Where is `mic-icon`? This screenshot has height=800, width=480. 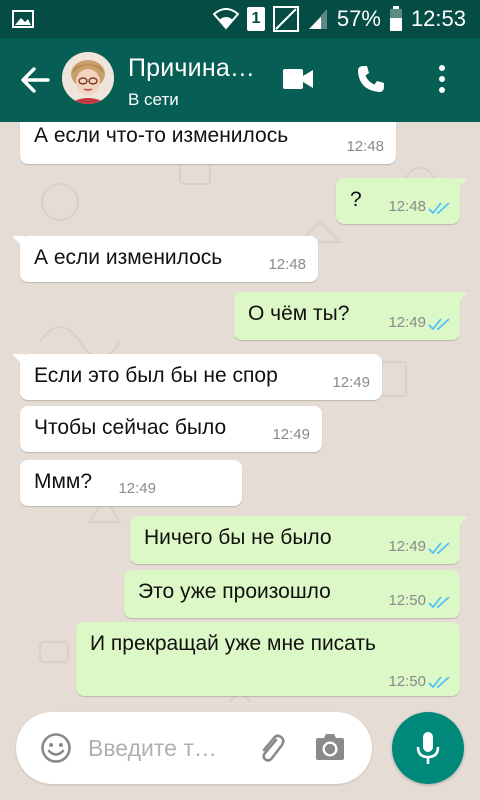 mic-icon is located at coordinates (428, 748).